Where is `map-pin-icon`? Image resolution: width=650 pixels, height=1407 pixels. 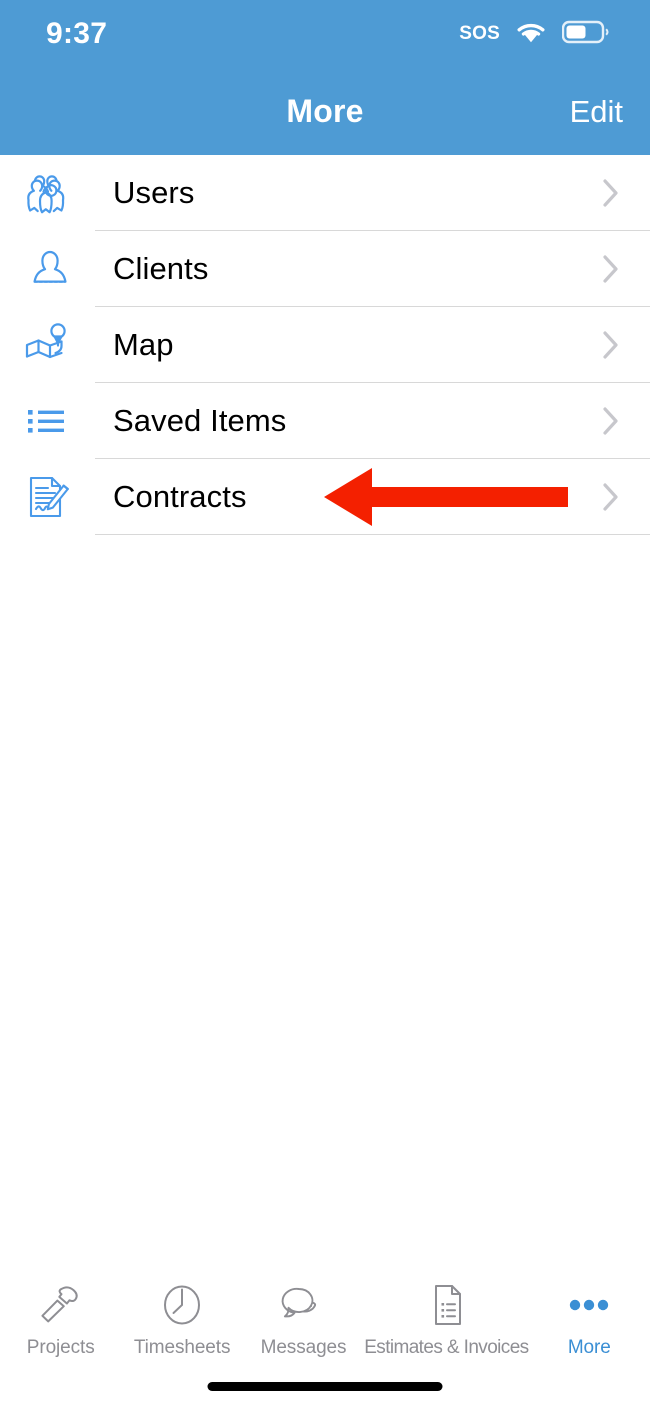 map-pin-icon is located at coordinates (50, 345).